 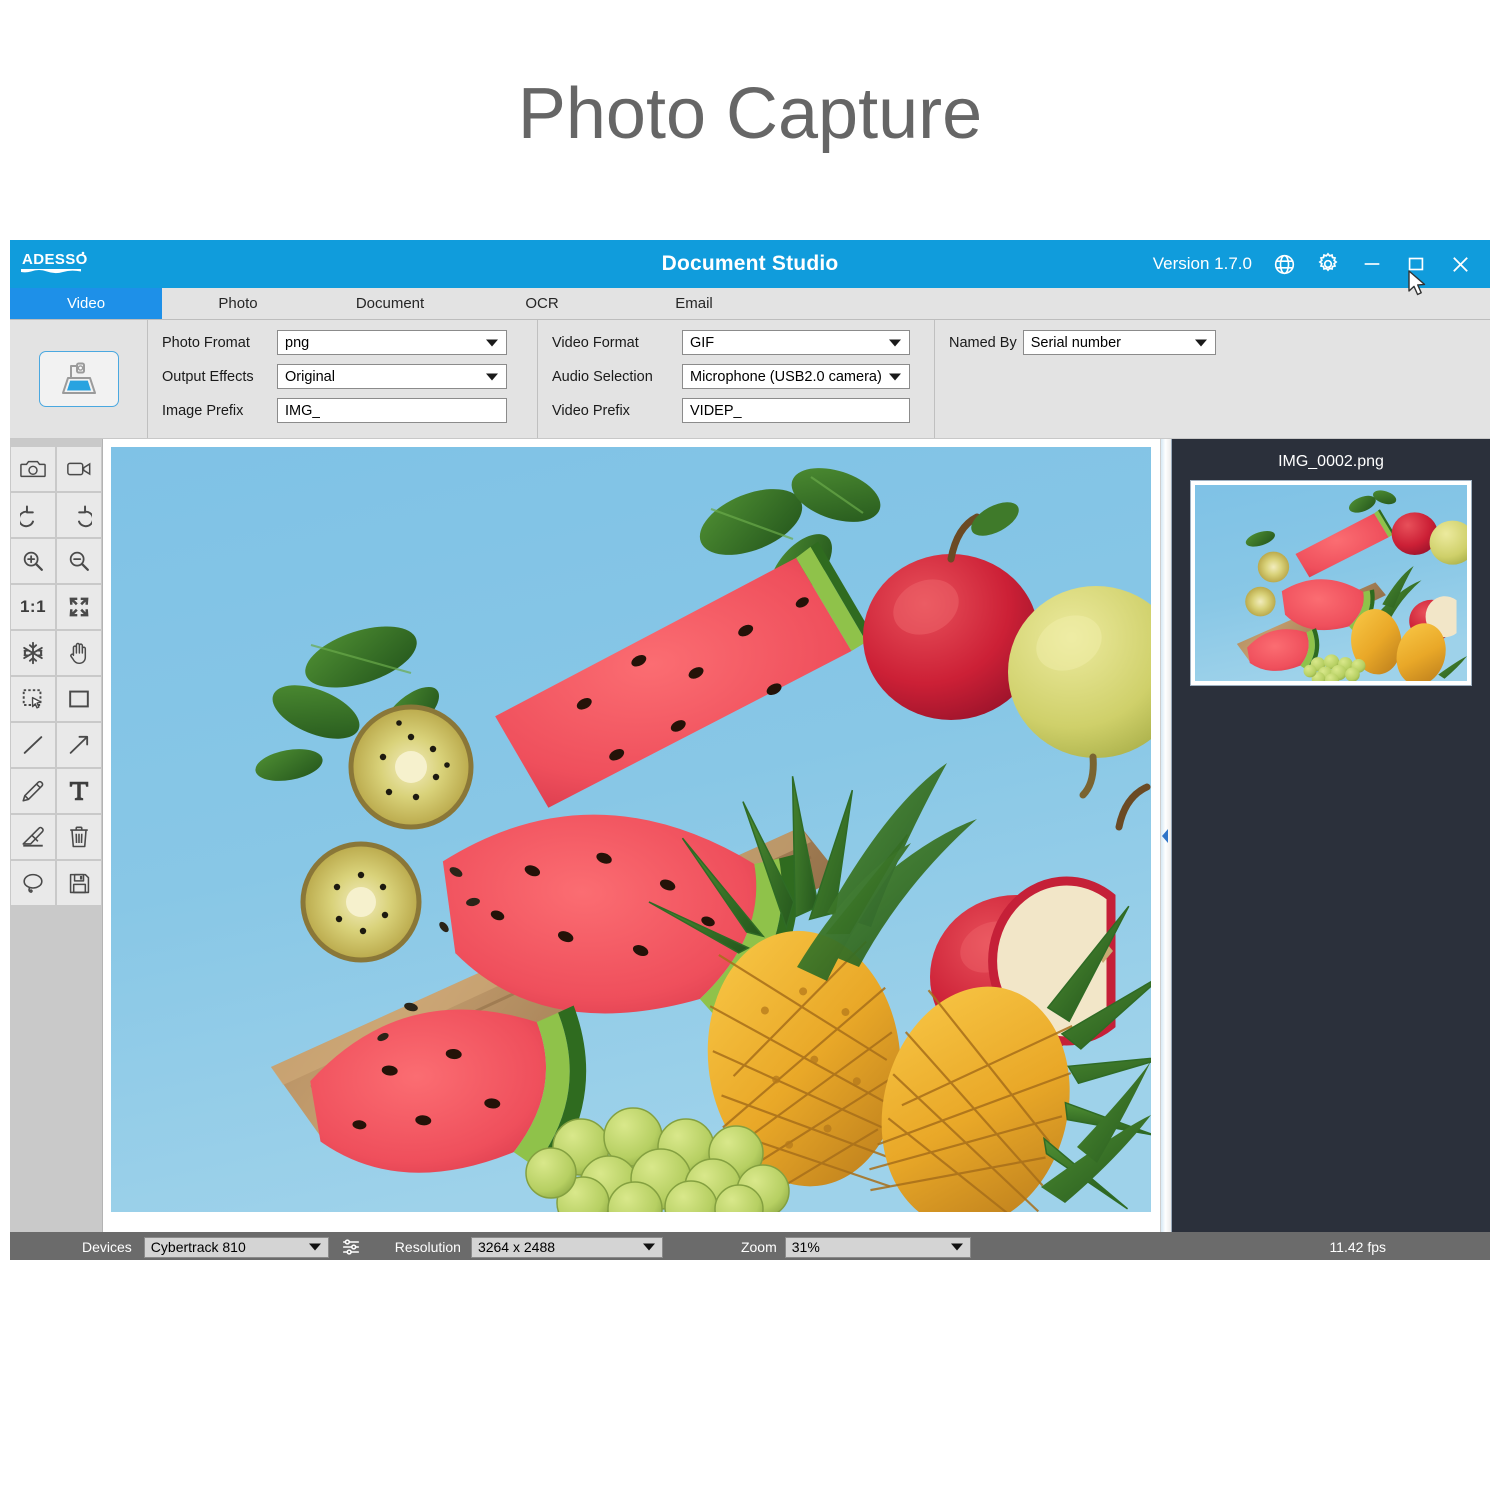 I want to click on eraser-icon, so click(x=33, y=837).